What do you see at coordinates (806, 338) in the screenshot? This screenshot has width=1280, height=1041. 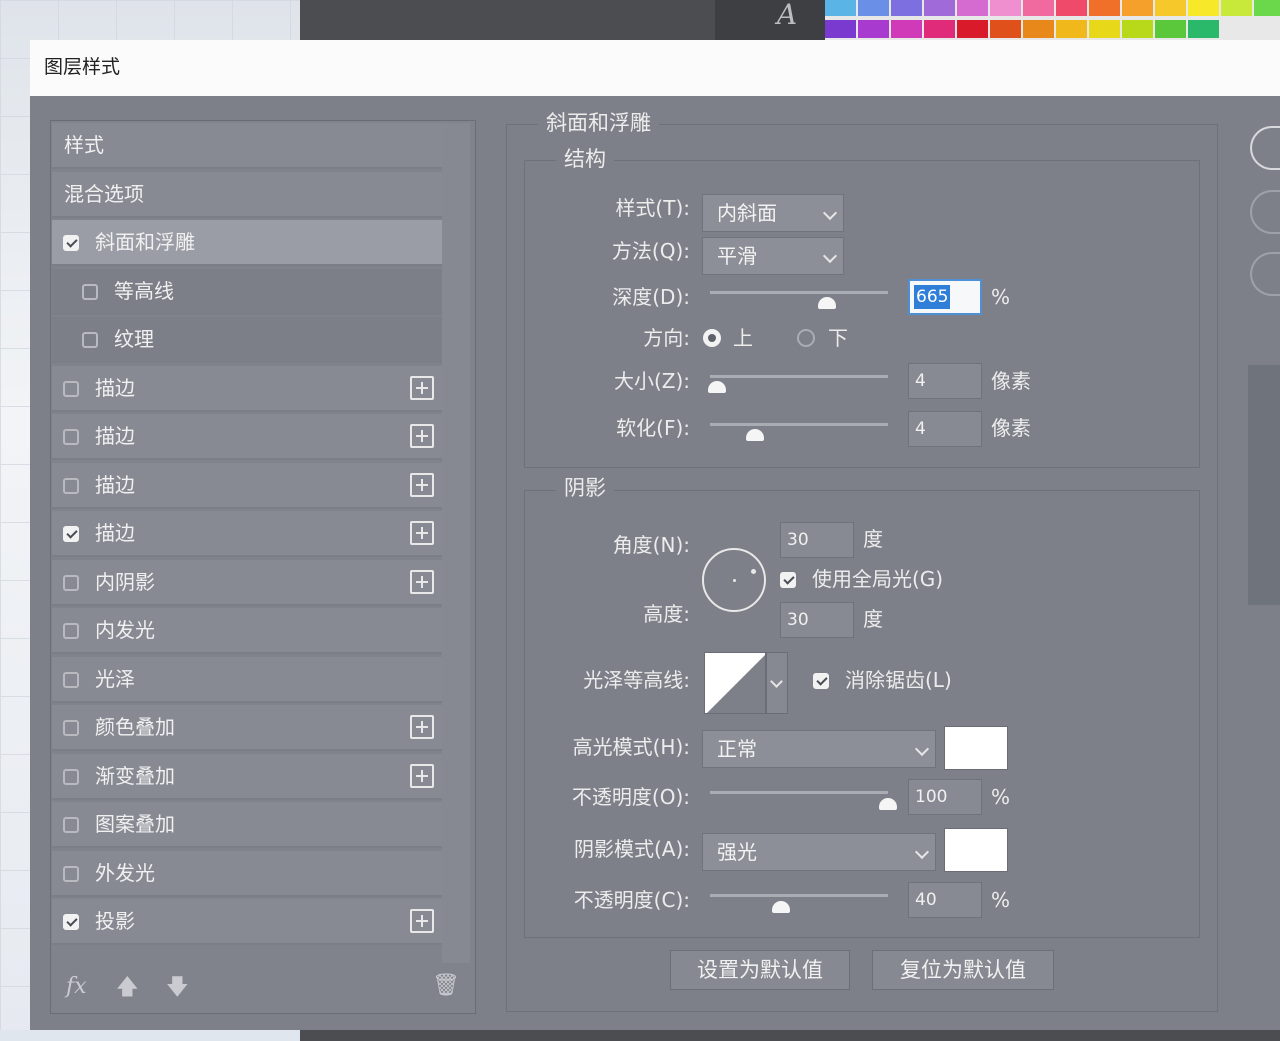 I see `direction-down-radio` at bounding box center [806, 338].